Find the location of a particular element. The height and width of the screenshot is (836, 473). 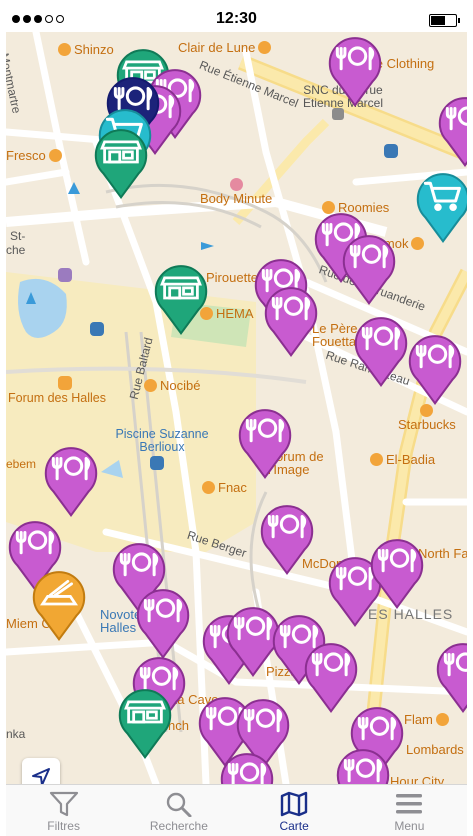

place-label: nka is located at coordinates (16, 734).